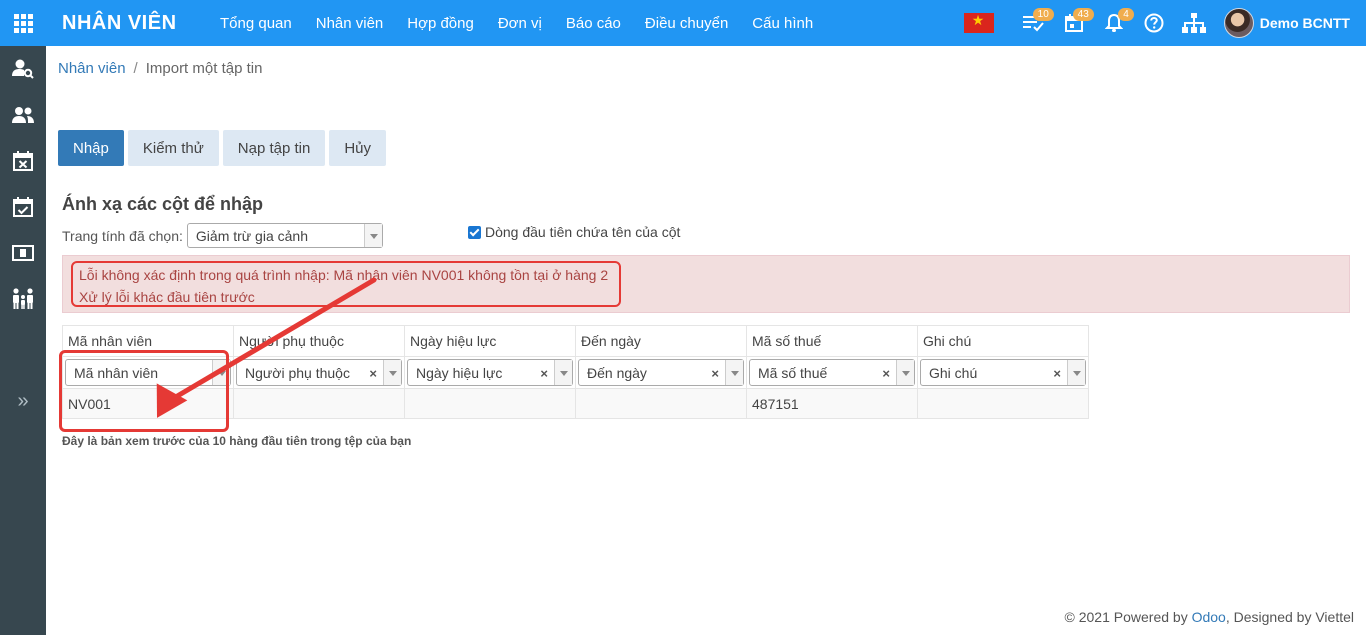  I want to click on calendar-x-icon, so click(23, 161).